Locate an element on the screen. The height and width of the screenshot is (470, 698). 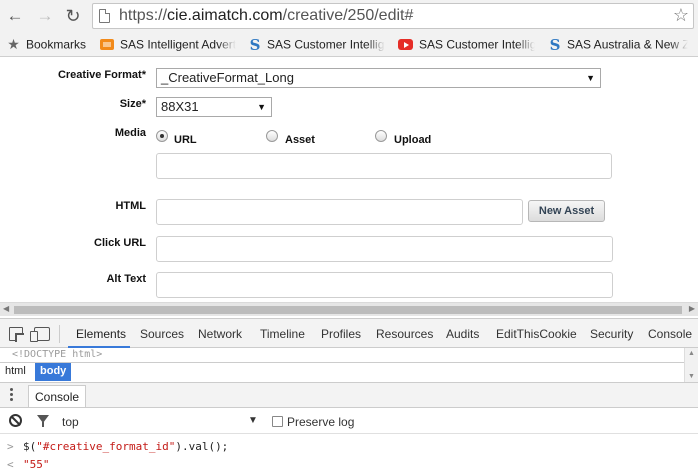
more-options-icon is located at coordinates (12, 395).